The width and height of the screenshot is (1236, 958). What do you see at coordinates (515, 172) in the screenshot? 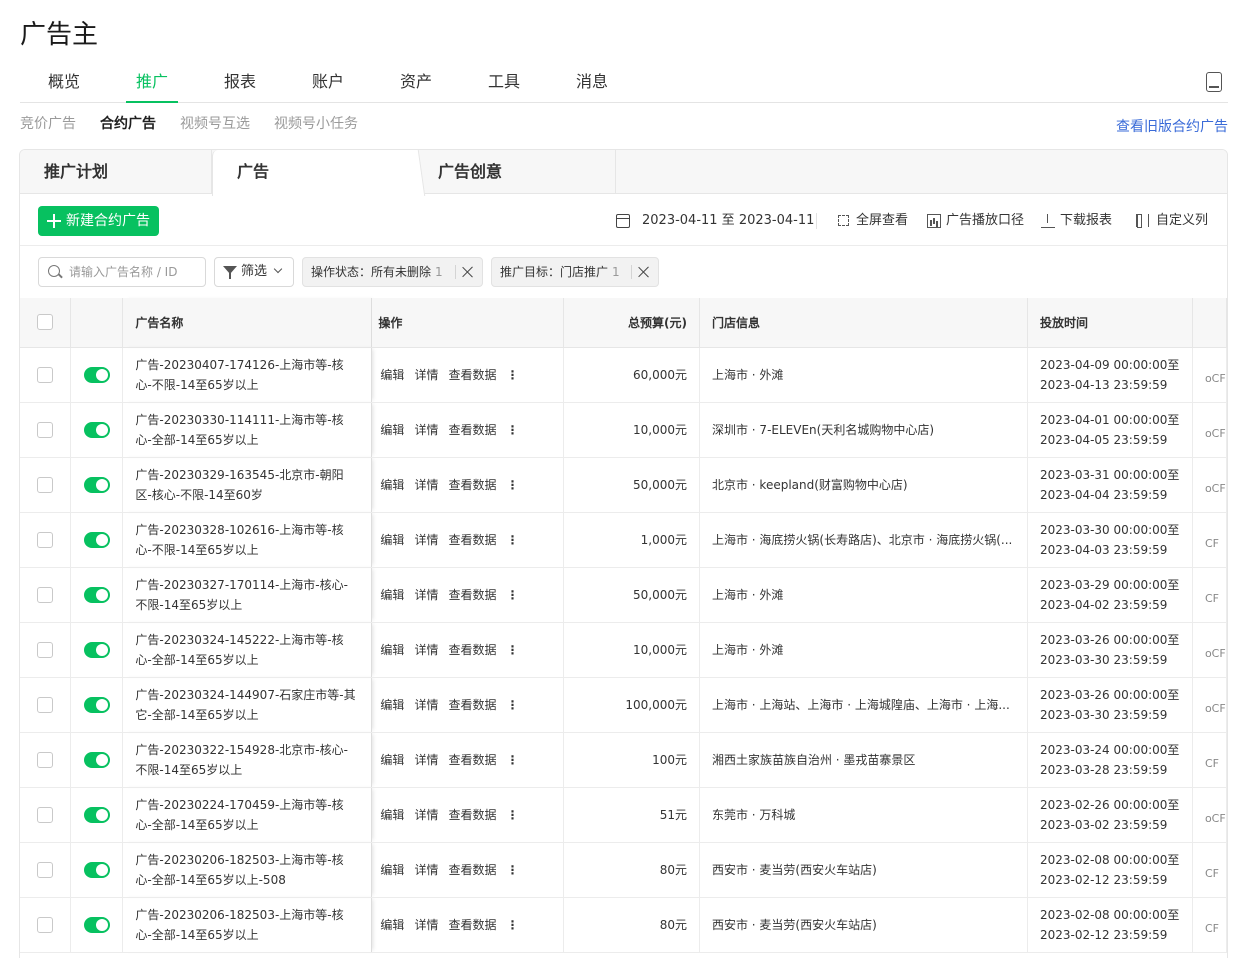
I see `tab-creatives: 广告创意` at bounding box center [515, 172].